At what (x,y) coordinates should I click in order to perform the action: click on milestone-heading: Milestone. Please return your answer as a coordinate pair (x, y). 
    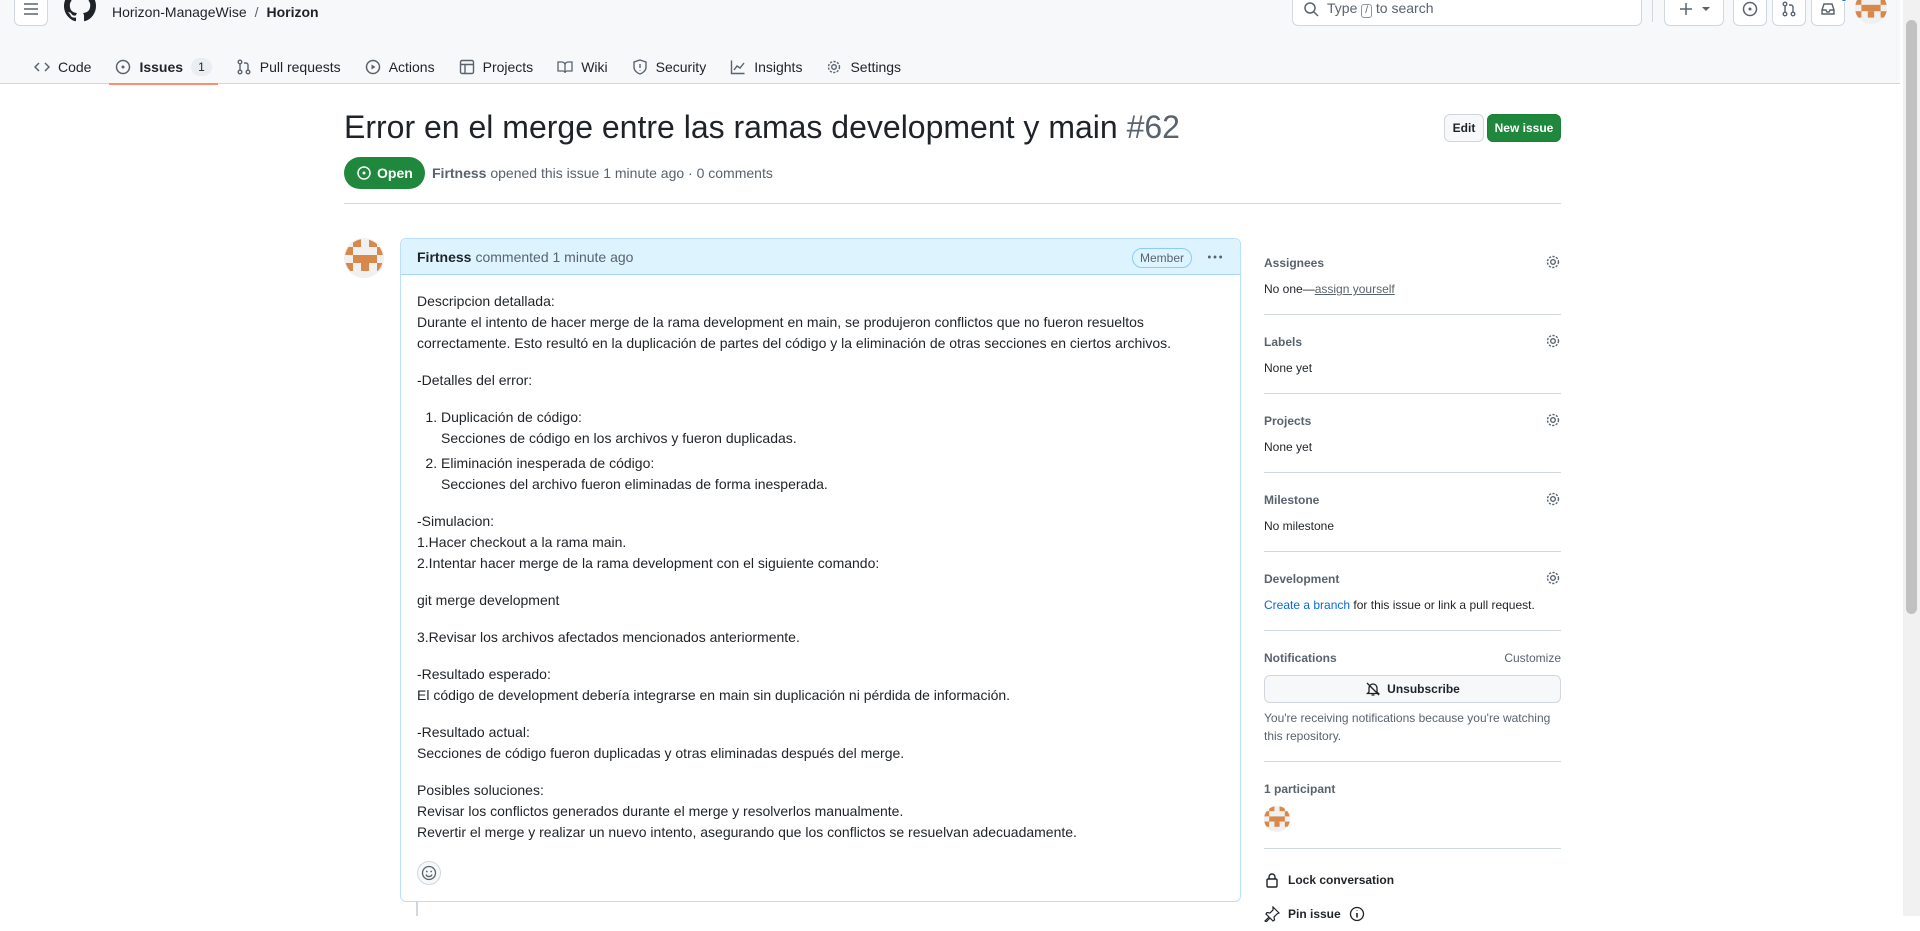
    Looking at the image, I should click on (1412, 500).